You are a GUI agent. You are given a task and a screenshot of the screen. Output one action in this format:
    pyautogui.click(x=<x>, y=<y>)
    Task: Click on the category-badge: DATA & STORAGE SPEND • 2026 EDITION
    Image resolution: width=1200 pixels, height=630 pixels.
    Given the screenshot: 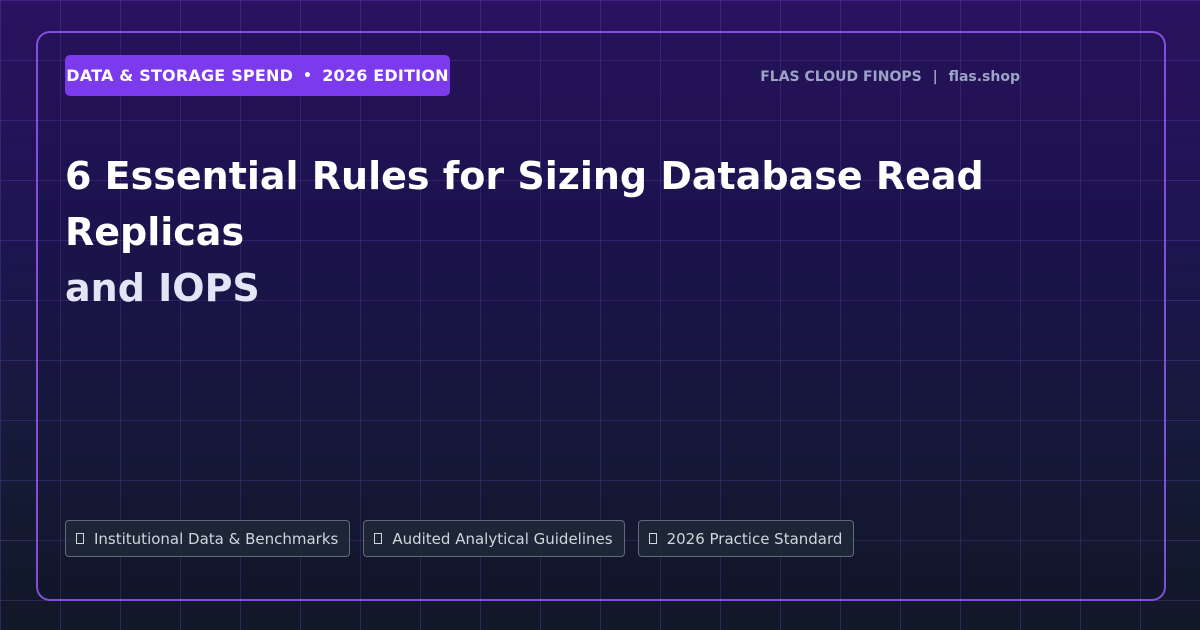 What is the action you would take?
    pyautogui.click(x=257, y=75)
    